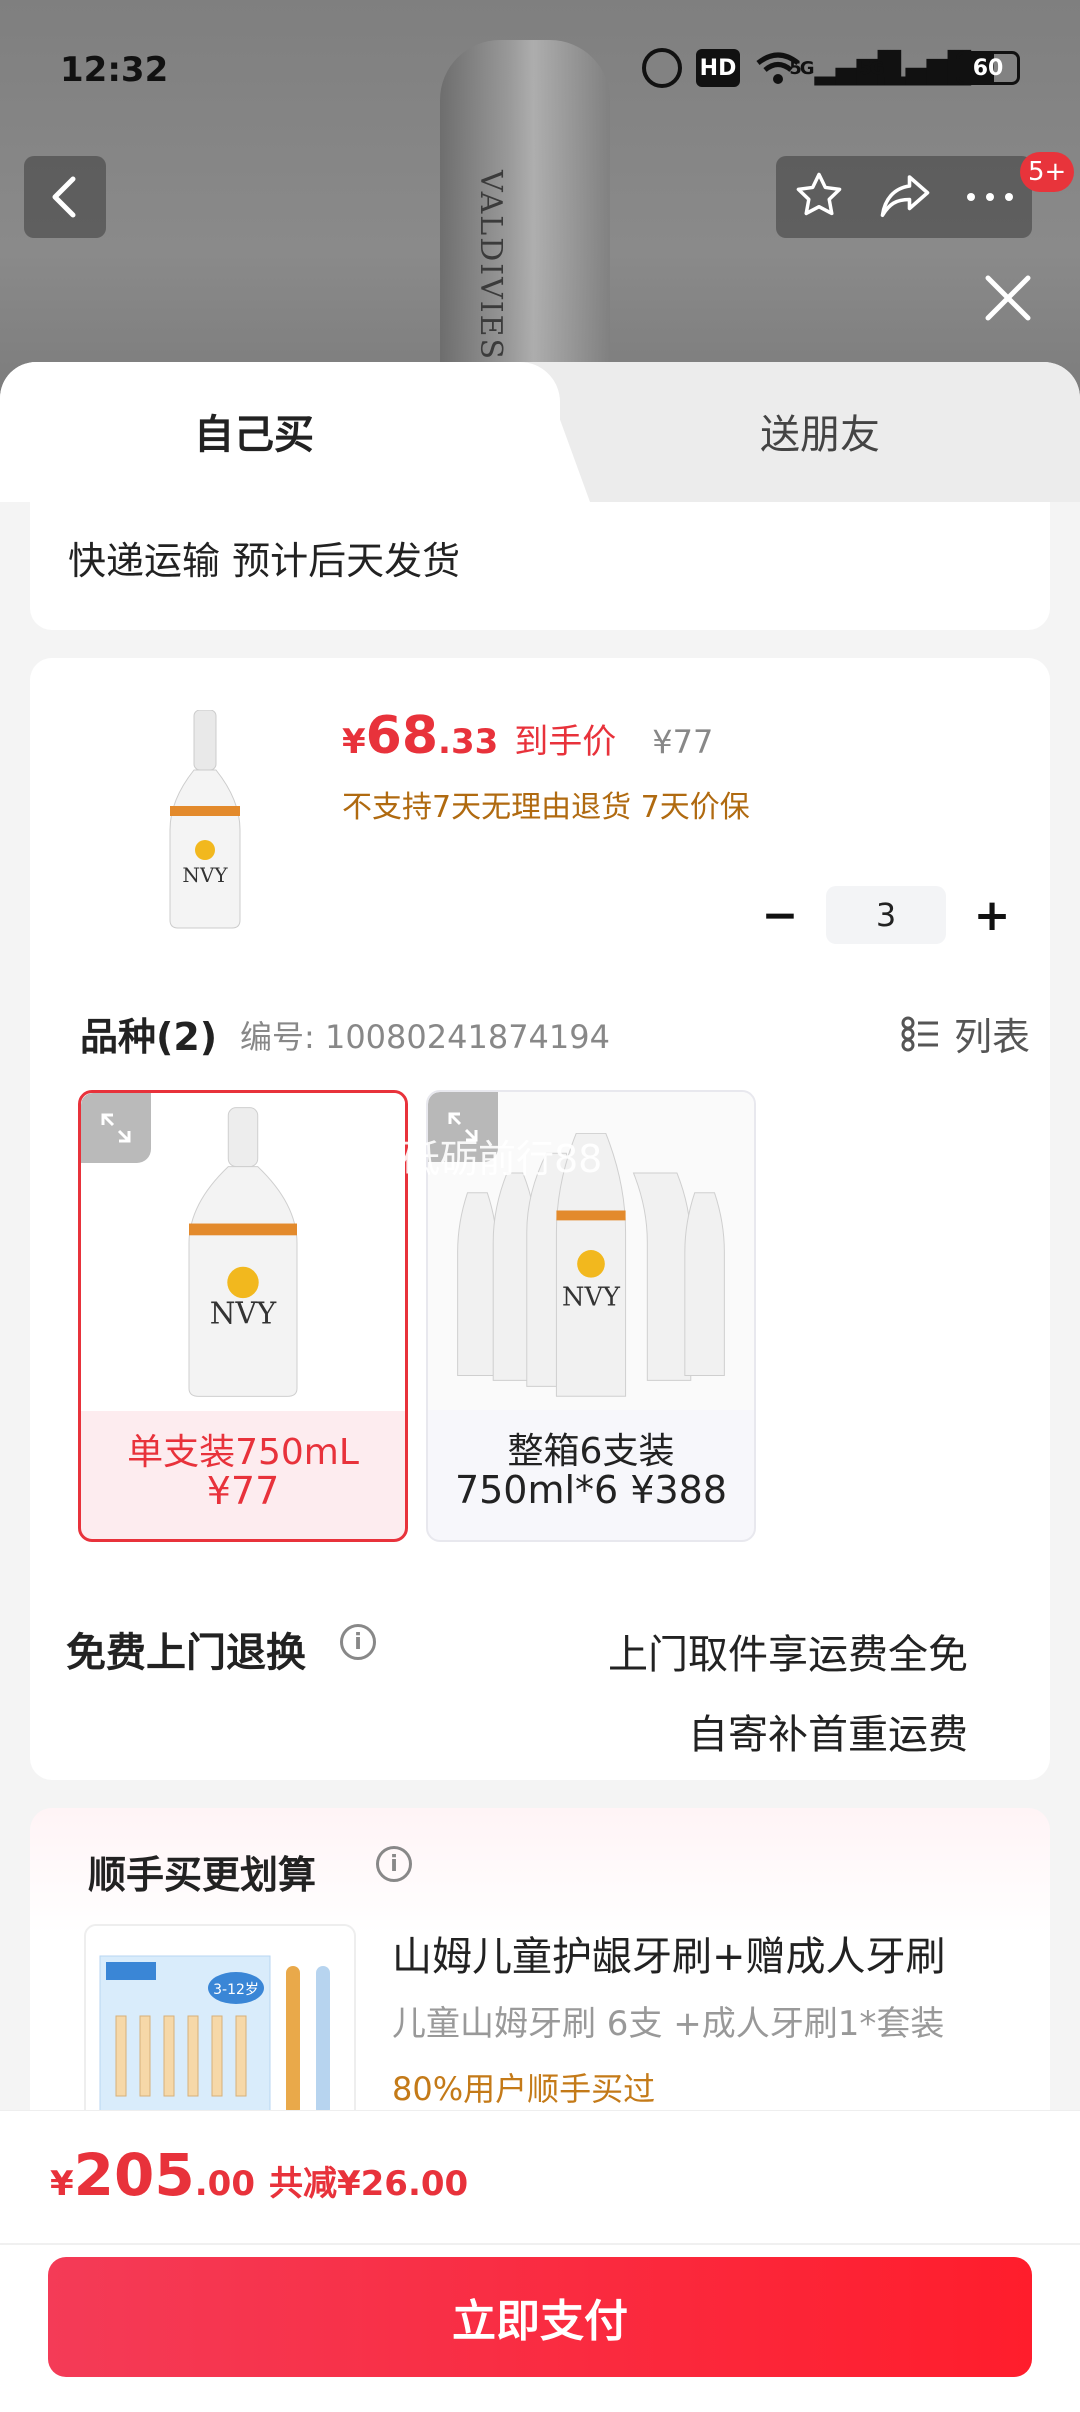 The height and width of the screenshot is (2412, 1080). I want to click on variant-case-price: 750ml*6 ¥388, so click(591, 1490).